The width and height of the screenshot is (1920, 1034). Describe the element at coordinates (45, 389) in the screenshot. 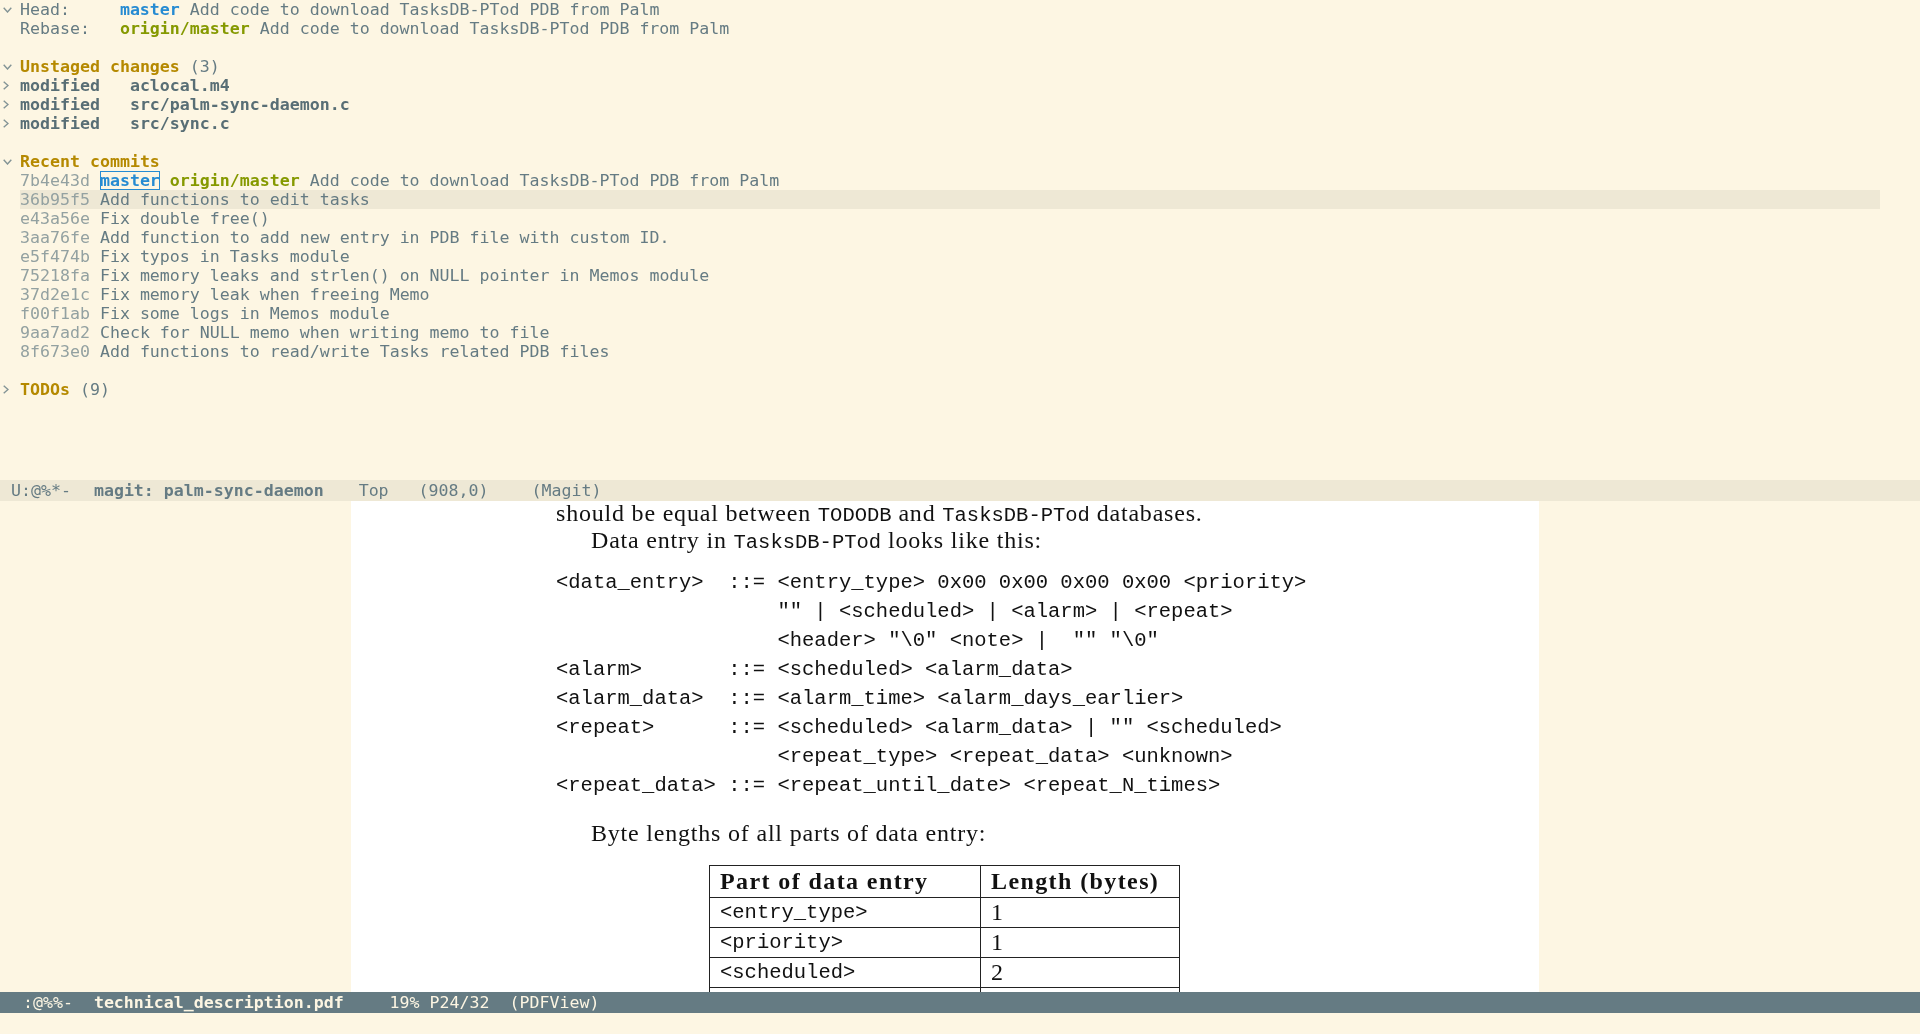

I see `section-heading: TODOs` at that location.